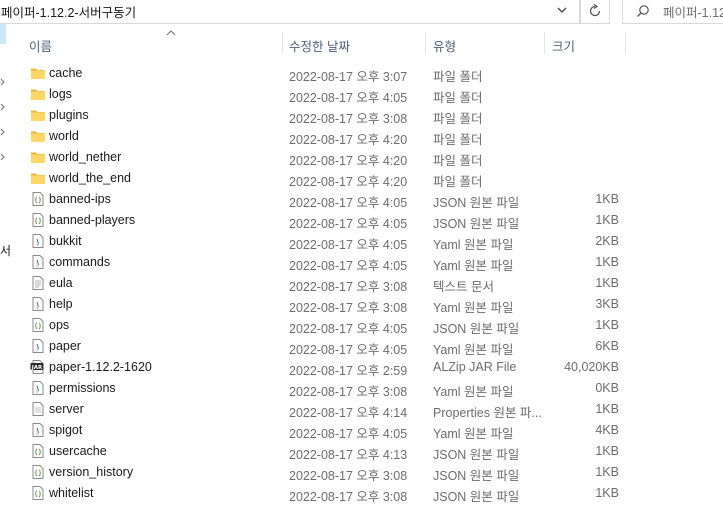 This screenshot has width=723, height=522. Describe the element at coordinates (68, 11) in the screenshot. I see `address-path: 페이퍼-1.12.2-서버구동기` at that location.